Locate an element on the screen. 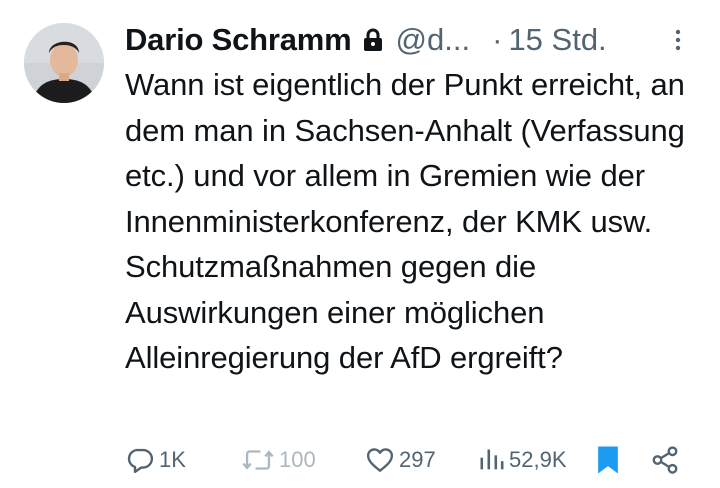  avatar-image is located at coordinates (64, 63).